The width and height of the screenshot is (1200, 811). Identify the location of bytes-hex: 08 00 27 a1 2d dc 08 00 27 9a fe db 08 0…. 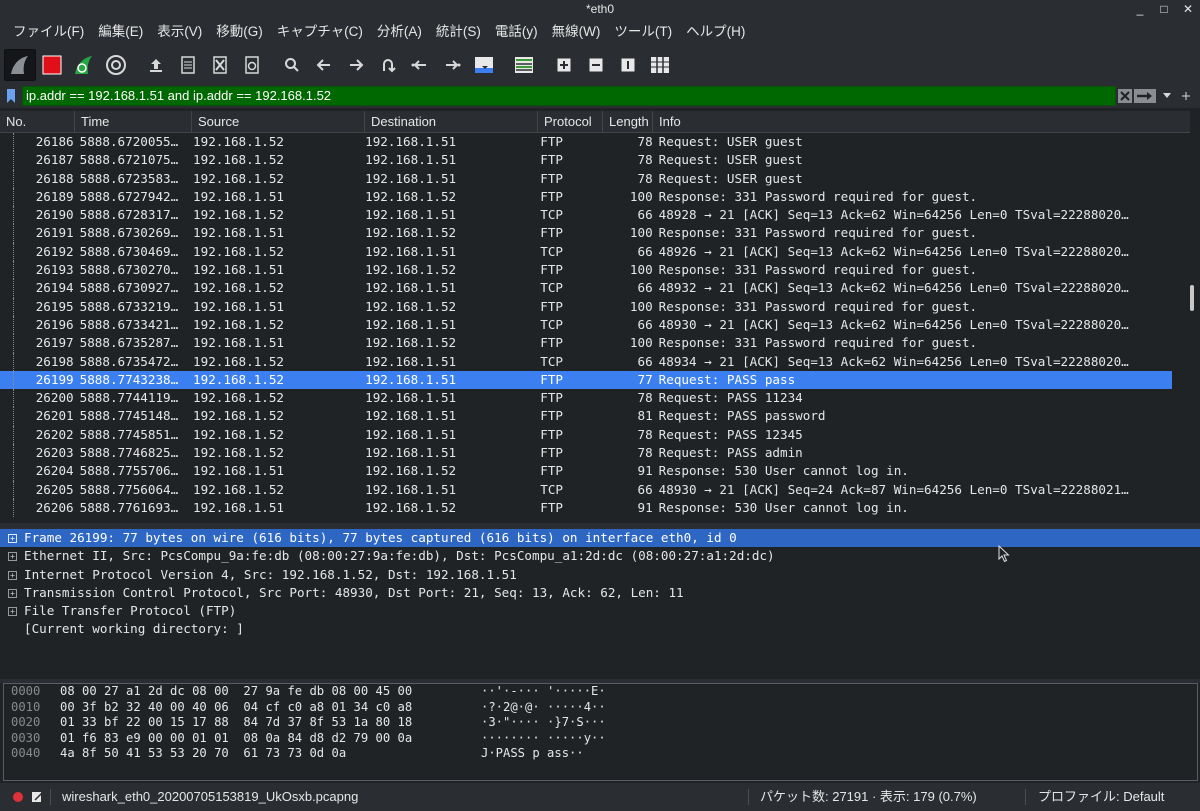
(236, 692).